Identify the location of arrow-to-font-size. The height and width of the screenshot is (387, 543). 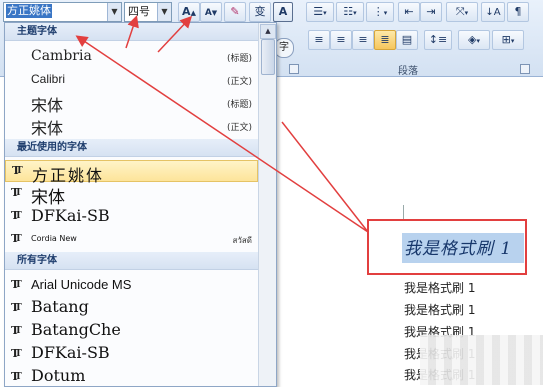
(132, 32).